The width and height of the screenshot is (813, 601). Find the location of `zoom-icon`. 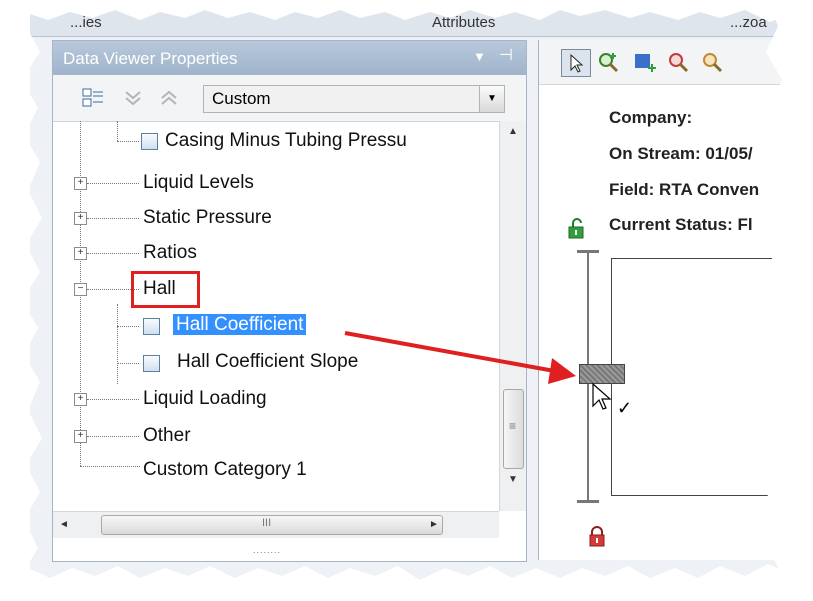

zoom-icon is located at coordinates (713, 62).